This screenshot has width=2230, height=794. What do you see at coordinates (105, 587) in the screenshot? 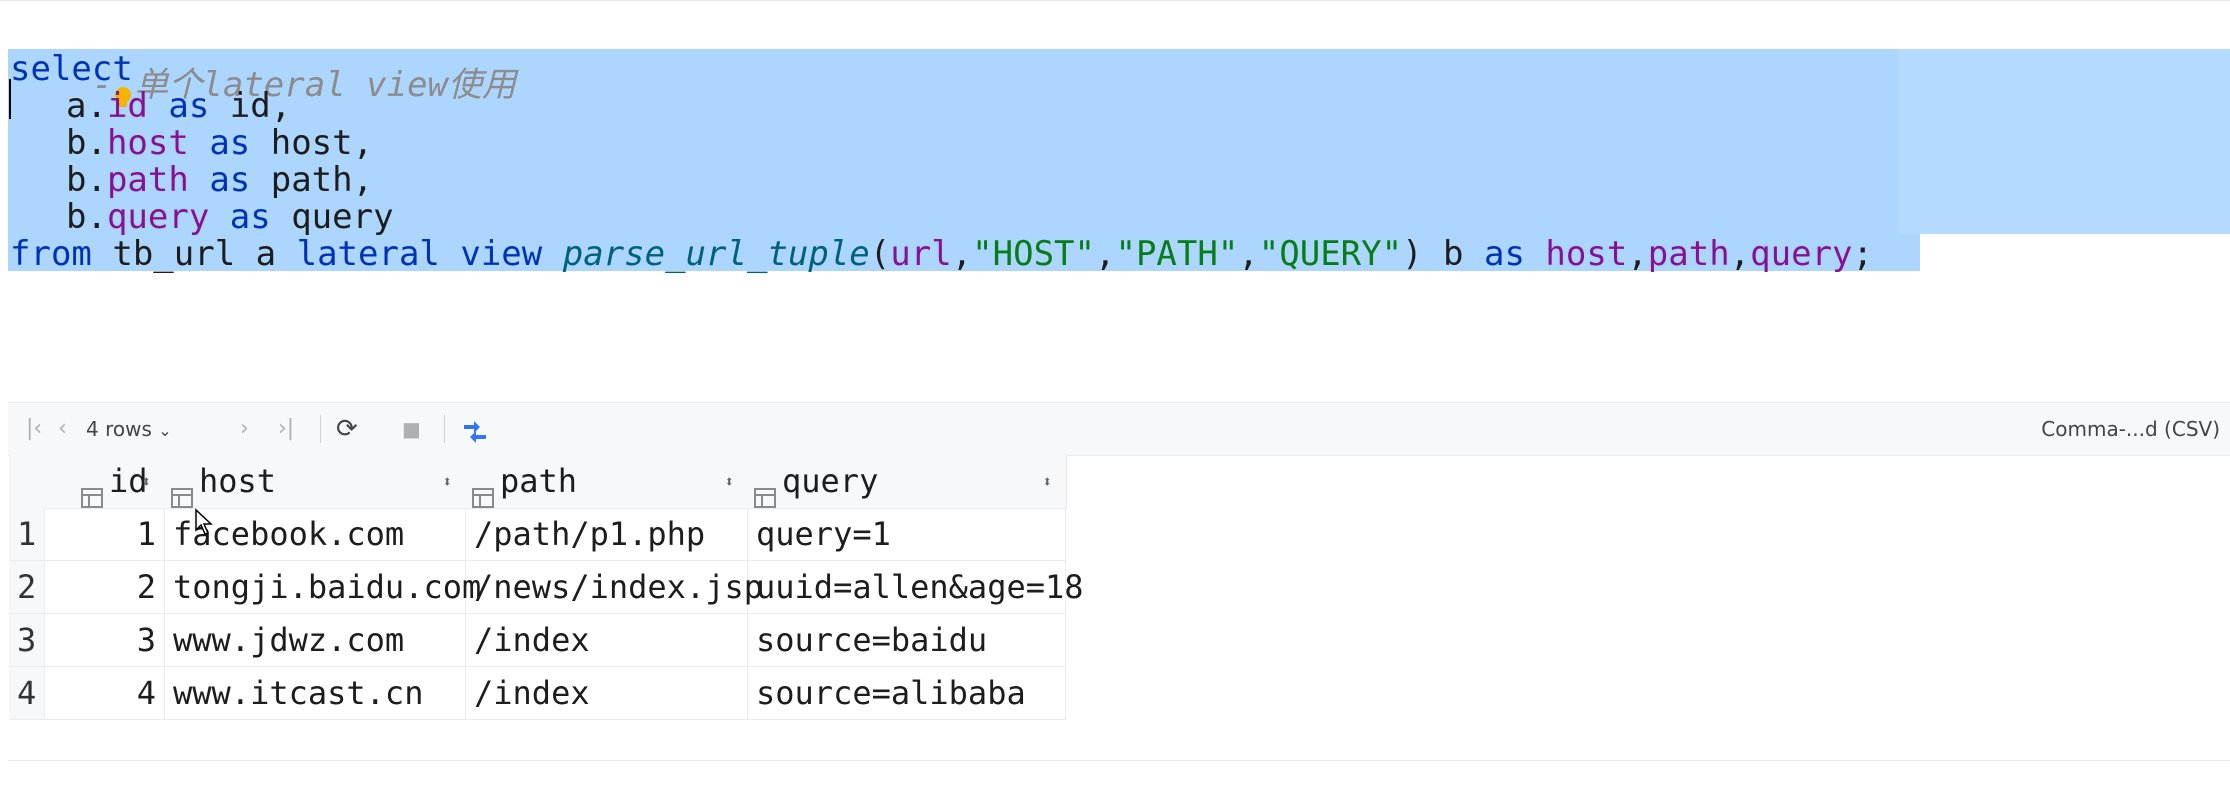
I see `cell-id: 2` at bounding box center [105, 587].